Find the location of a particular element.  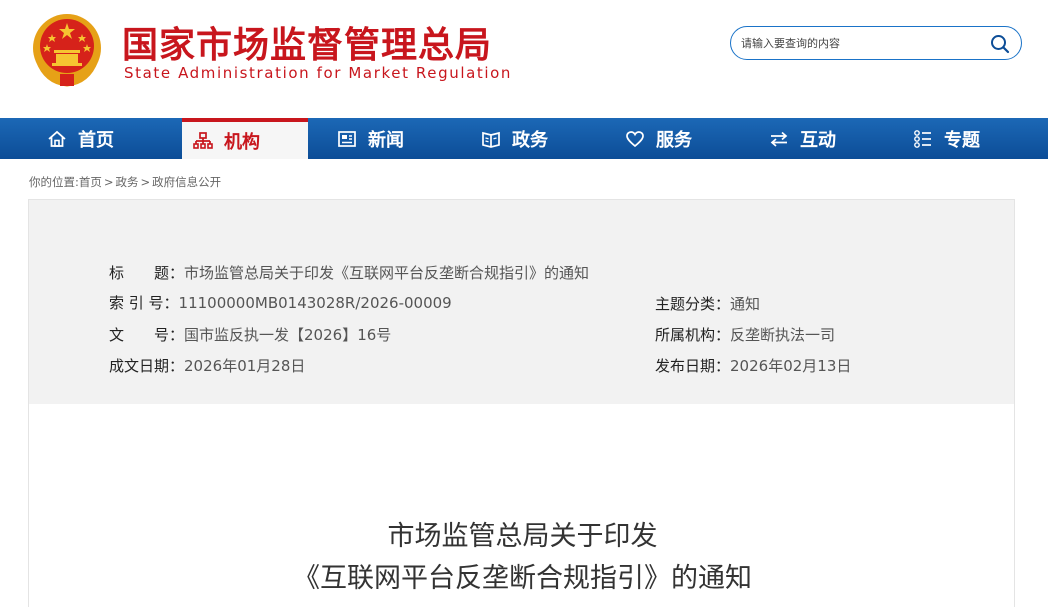

book-icon is located at coordinates (491, 139).